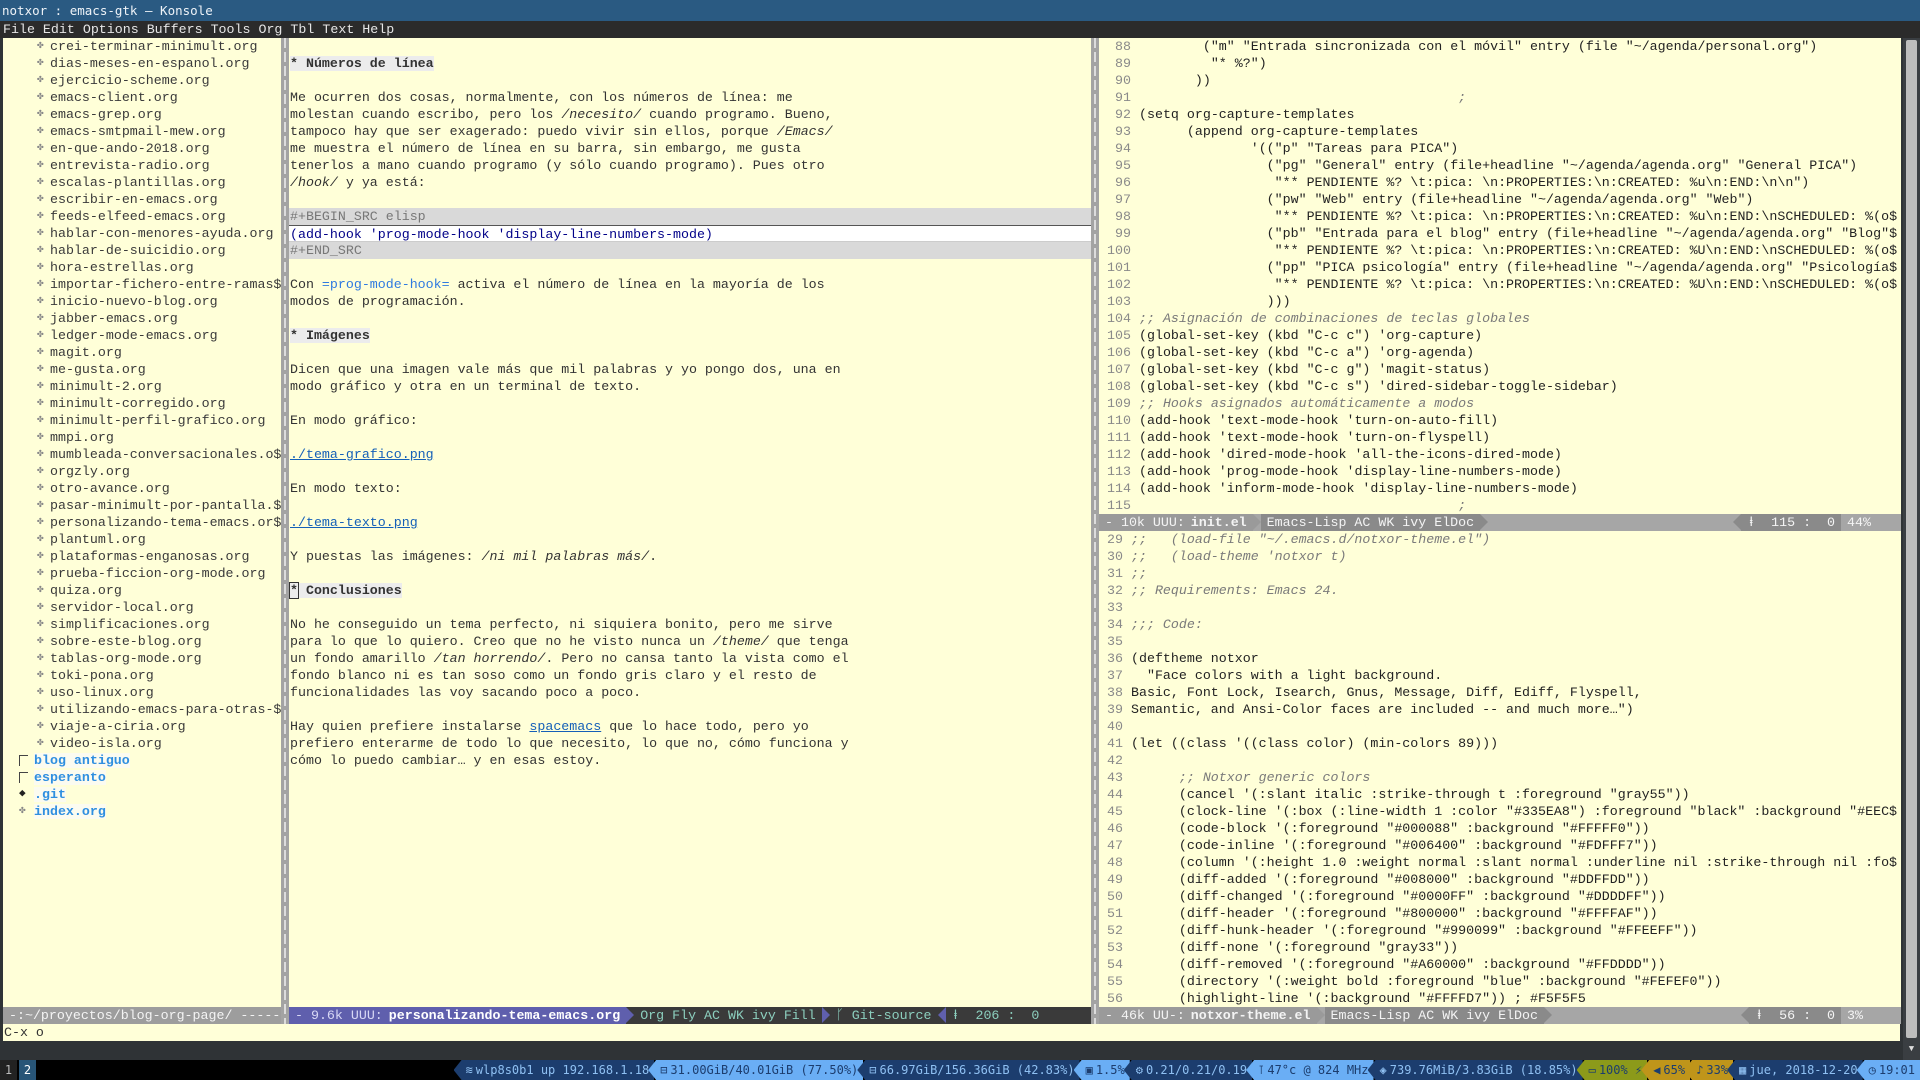 The image size is (1920, 1080). What do you see at coordinates (142, 505) in the screenshot?
I see `sidebar-file: ✤ pasar-minimult-por-pantalla.$` at bounding box center [142, 505].